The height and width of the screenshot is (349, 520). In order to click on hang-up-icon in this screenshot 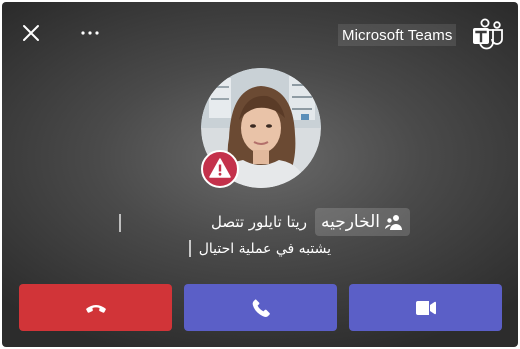, I will do `click(95, 308)`.